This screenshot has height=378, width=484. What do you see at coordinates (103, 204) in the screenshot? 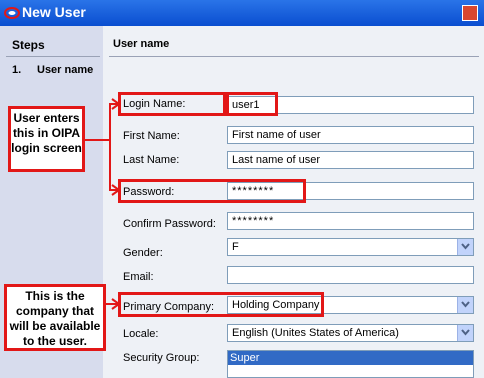
I see `callout-arrows` at bounding box center [103, 204].